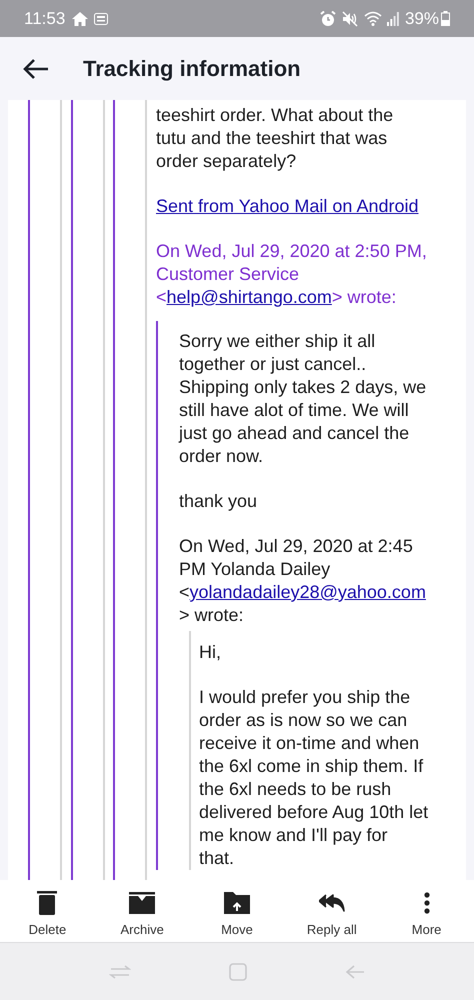  What do you see at coordinates (328, 18) in the screenshot?
I see `alarm-icon` at bounding box center [328, 18].